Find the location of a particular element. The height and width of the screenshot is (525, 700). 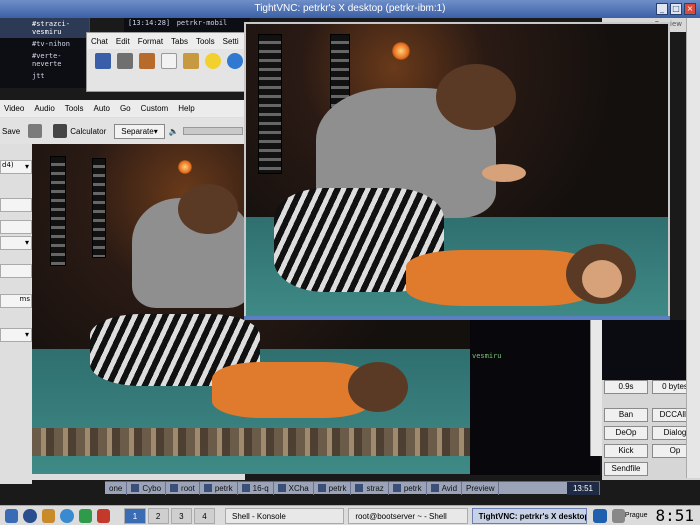

save-icon is located at coordinates (103, 61).